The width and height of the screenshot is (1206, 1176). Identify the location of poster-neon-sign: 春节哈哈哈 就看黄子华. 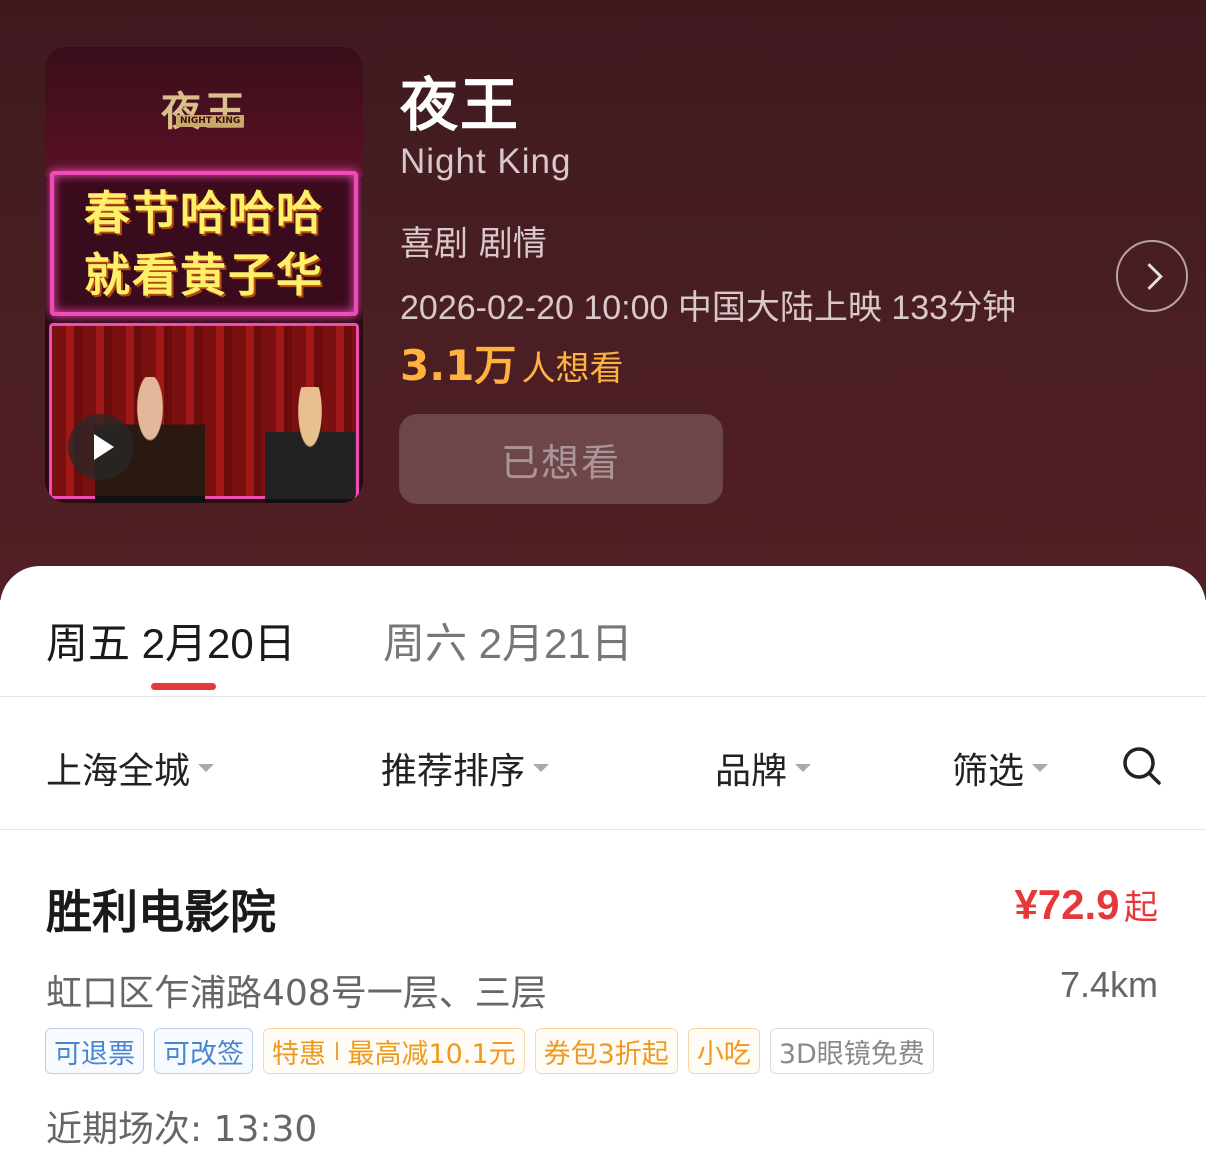
(204, 243).